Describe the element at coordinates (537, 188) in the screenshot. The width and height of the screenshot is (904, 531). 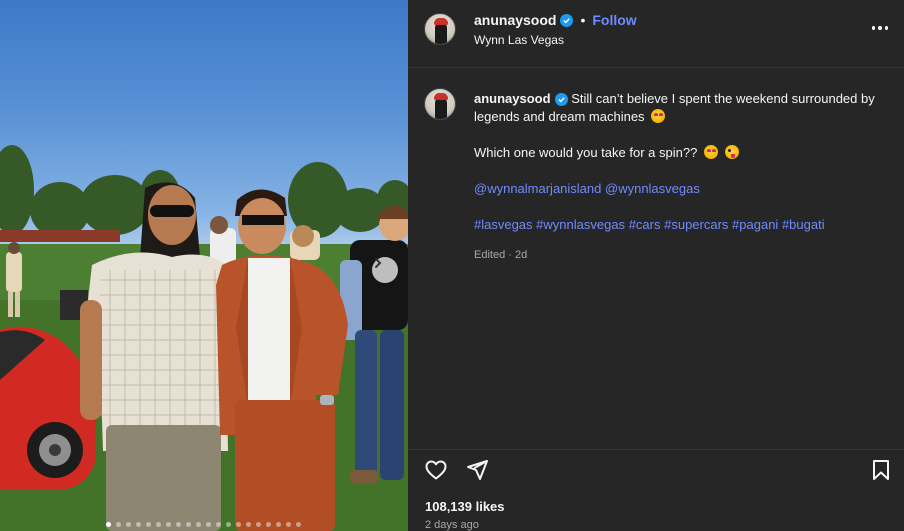
I see `mention-link: @wynnalmarjanisland` at that location.